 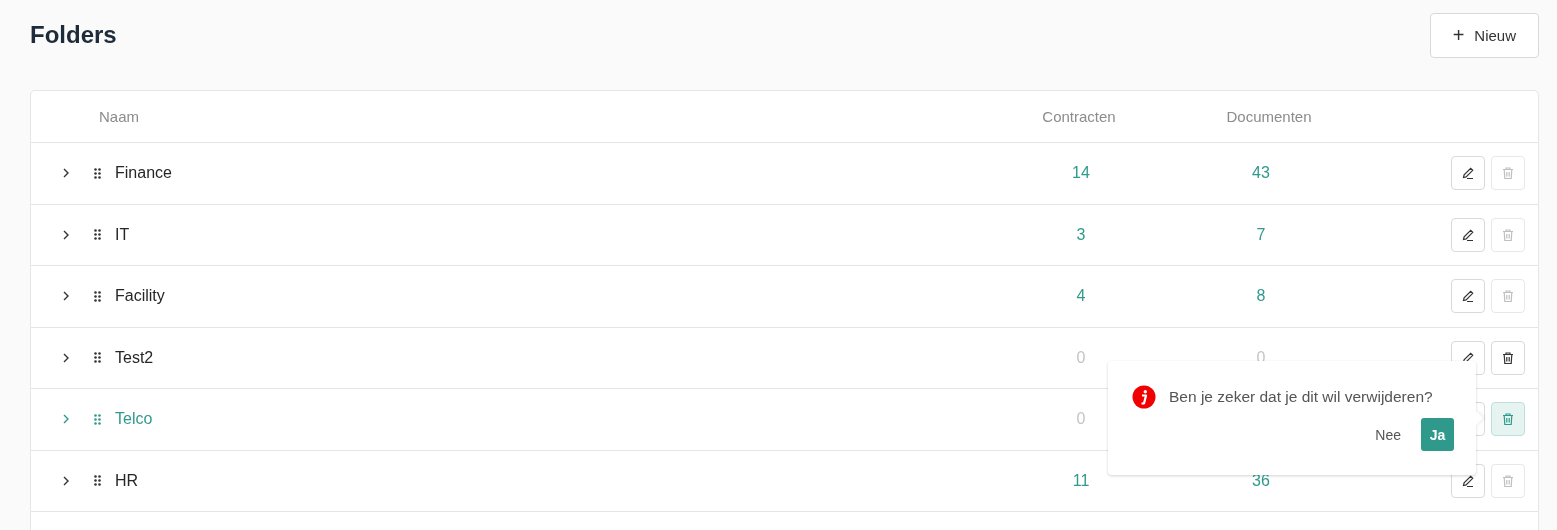 I want to click on folder-name: Telco, so click(x=134, y=419).